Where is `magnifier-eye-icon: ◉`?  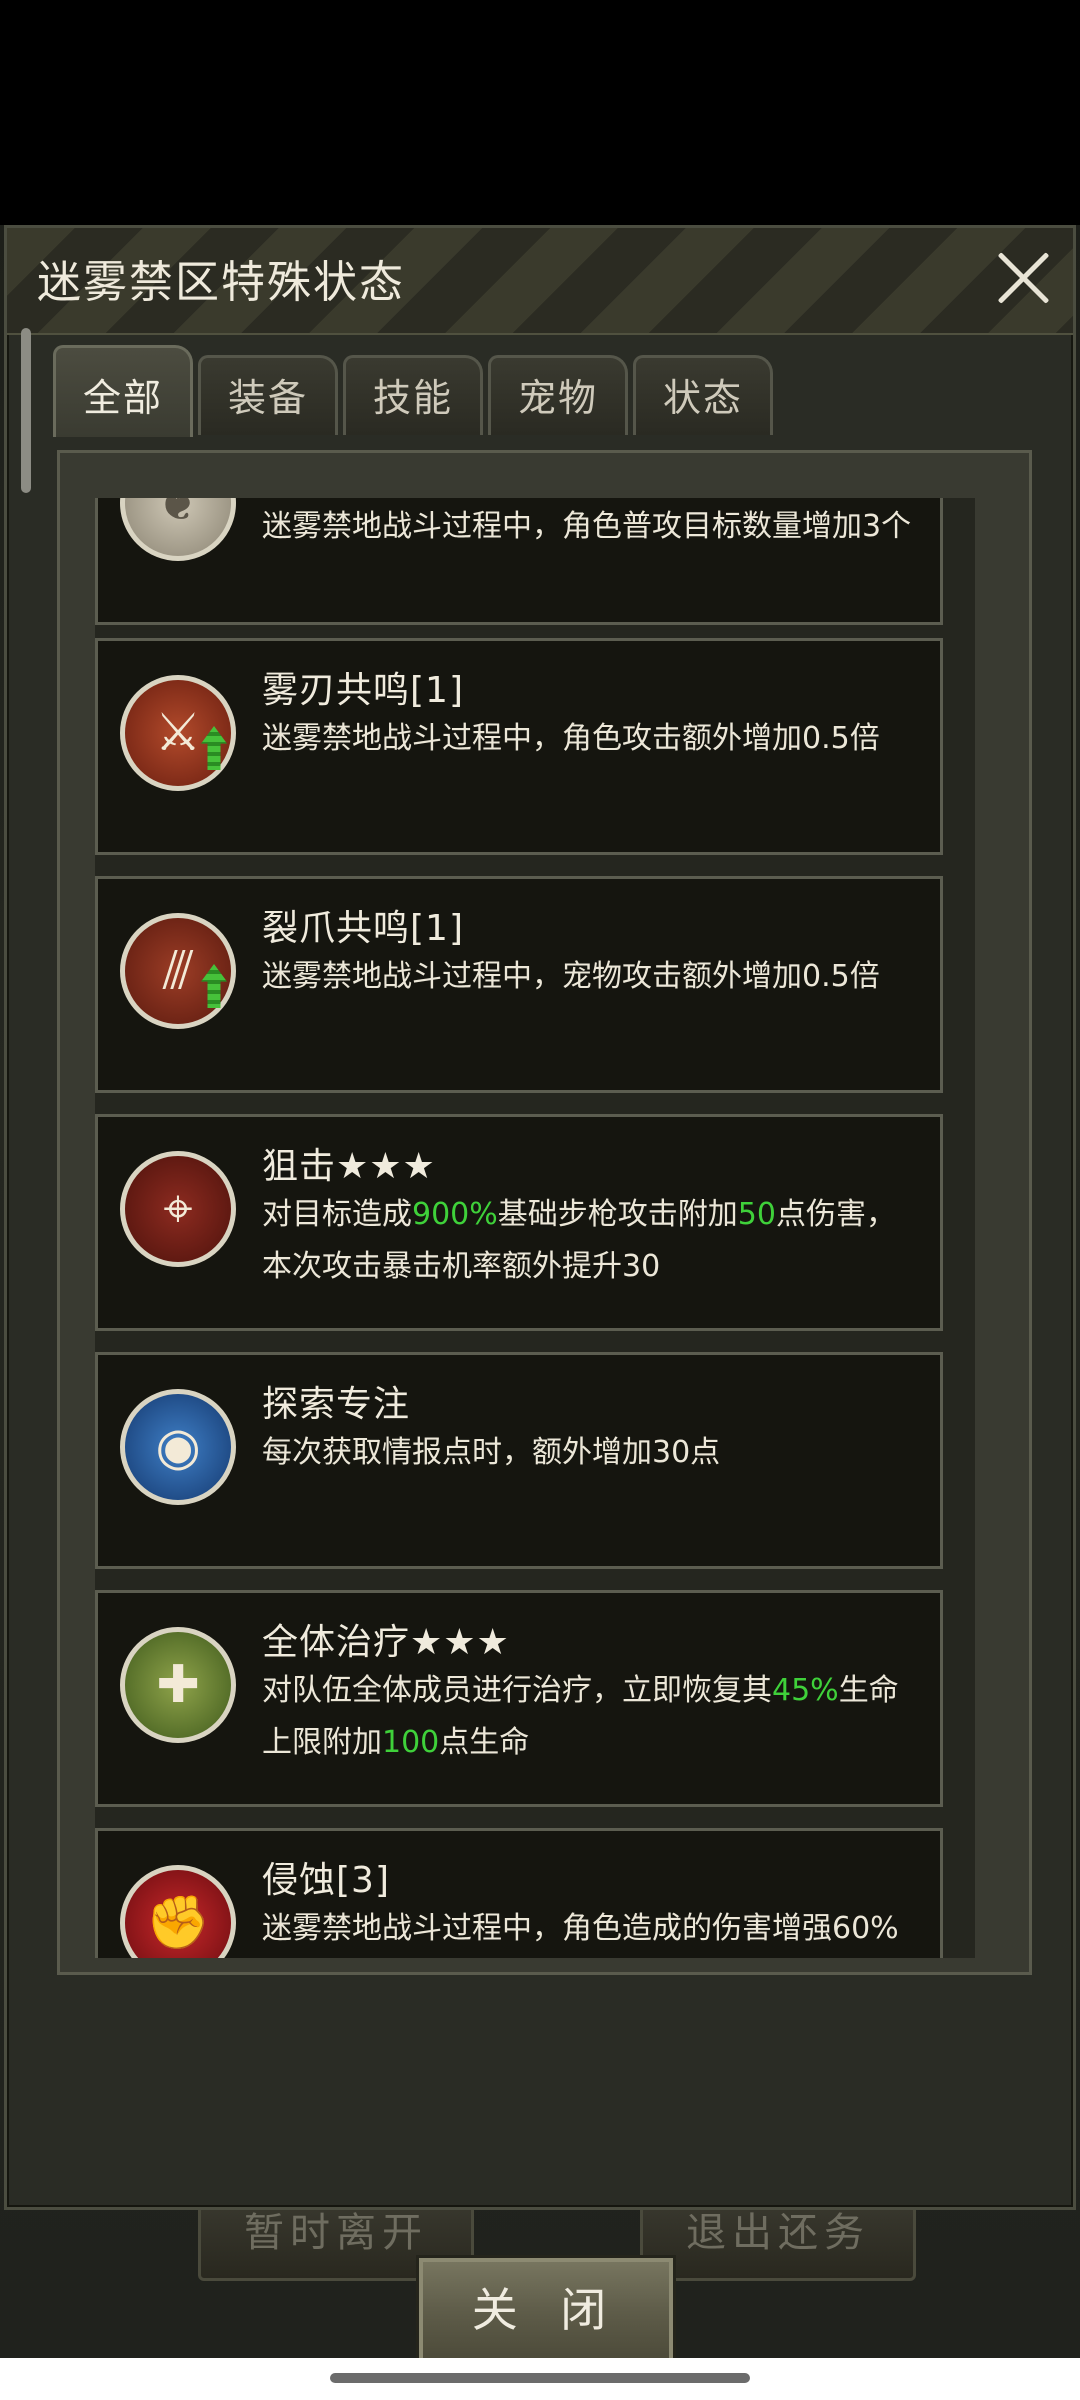 magnifier-eye-icon: ◉ is located at coordinates (178, 1447).